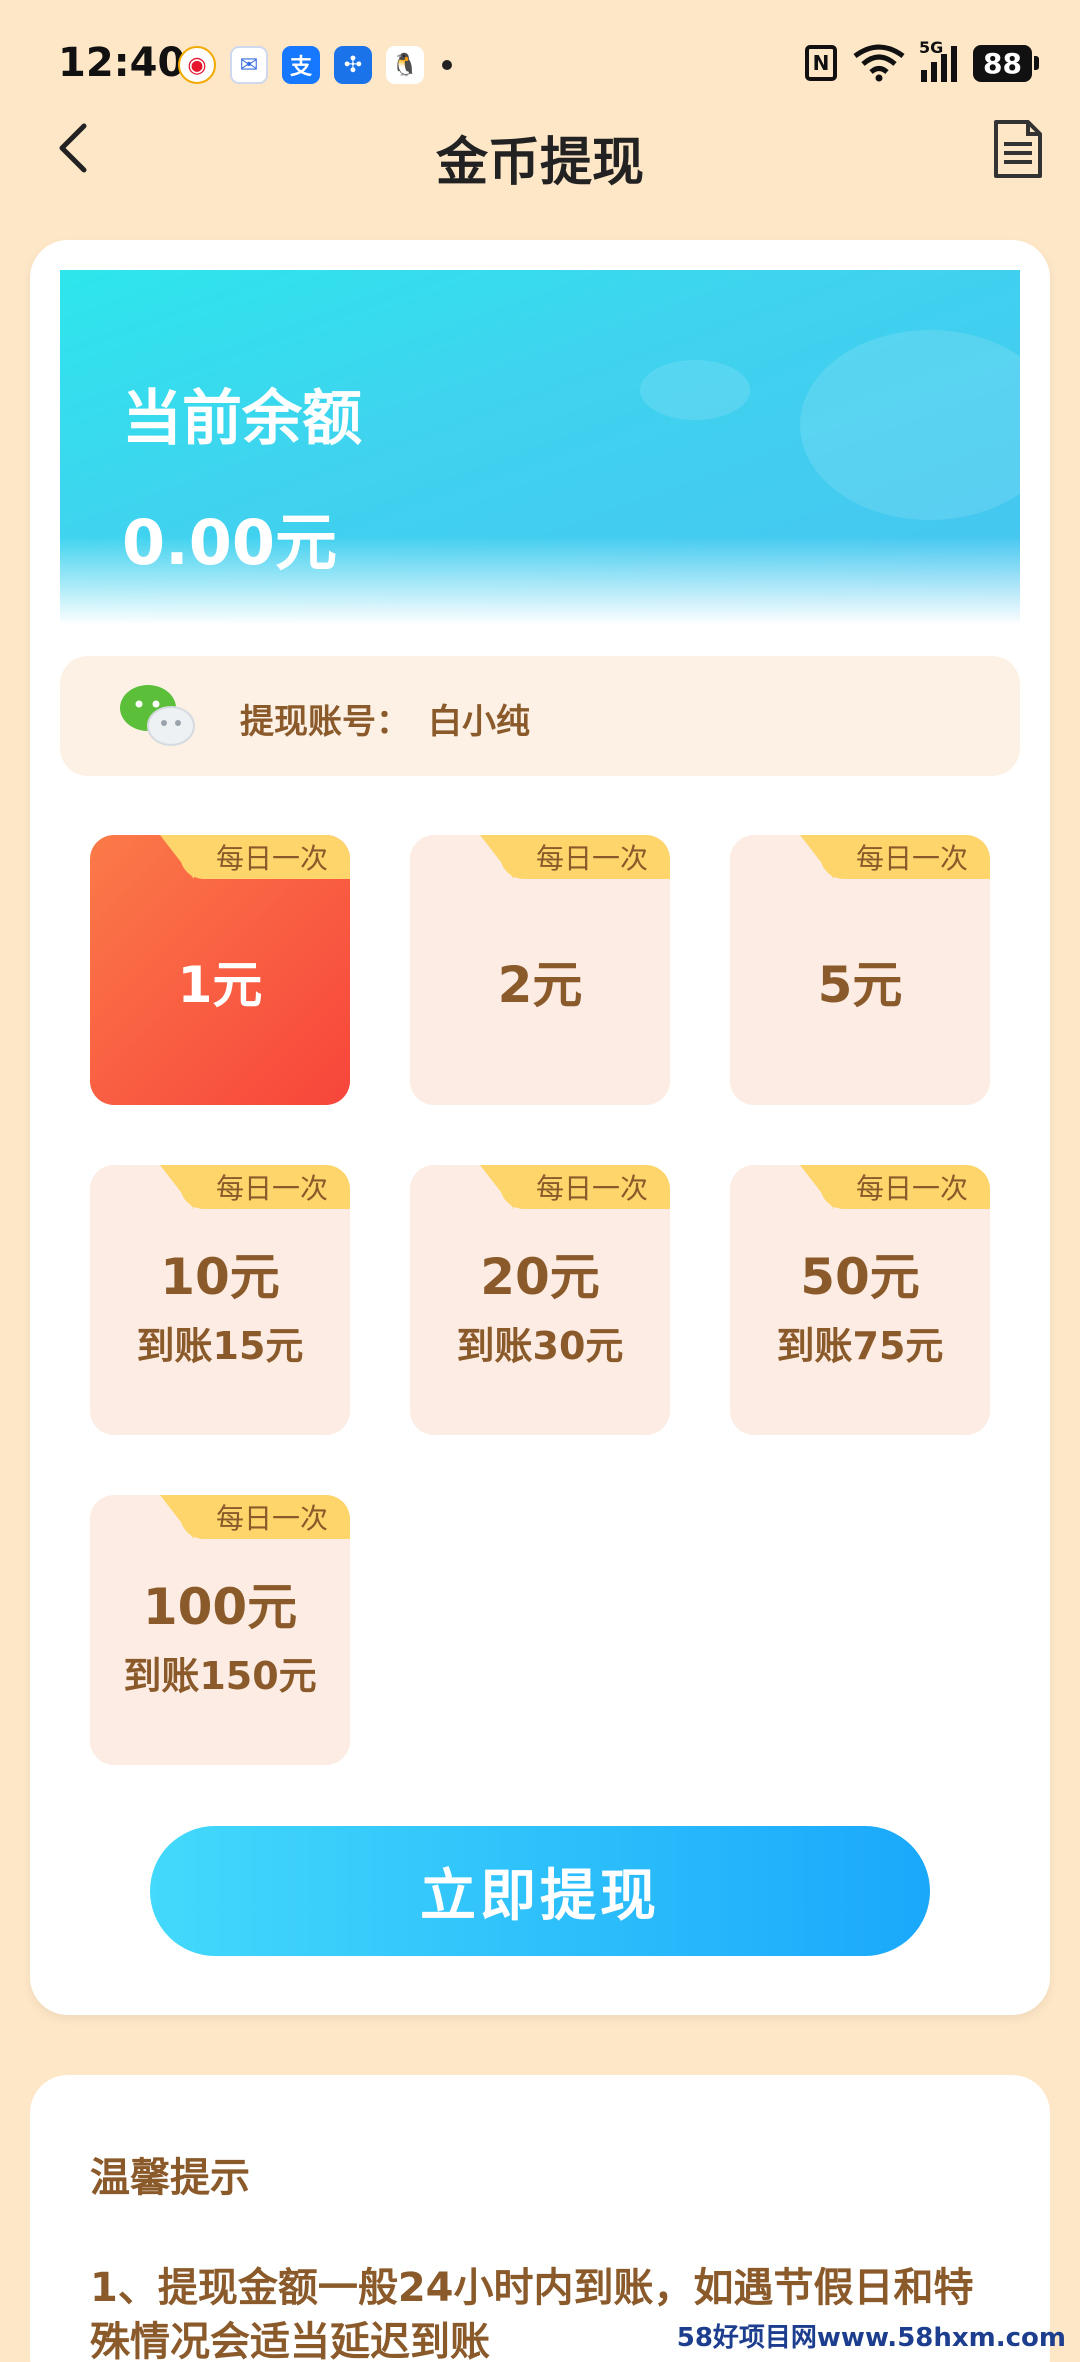 This screenshot has height=2362, width=1080. I want to click on qq-icon: 🐧, so click(405, 65).